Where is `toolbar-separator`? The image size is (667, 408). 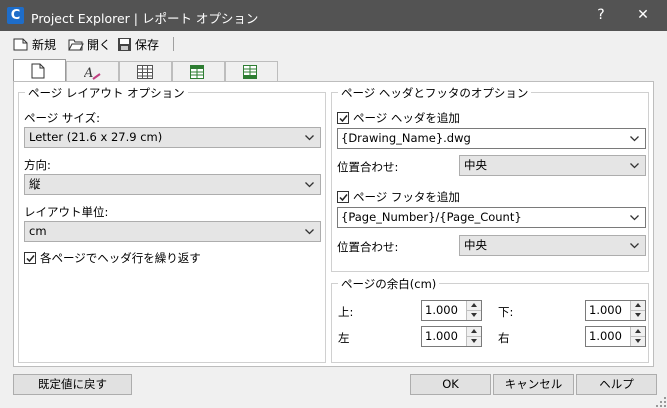 toolbar-separator is located at coordinates (173, 44).